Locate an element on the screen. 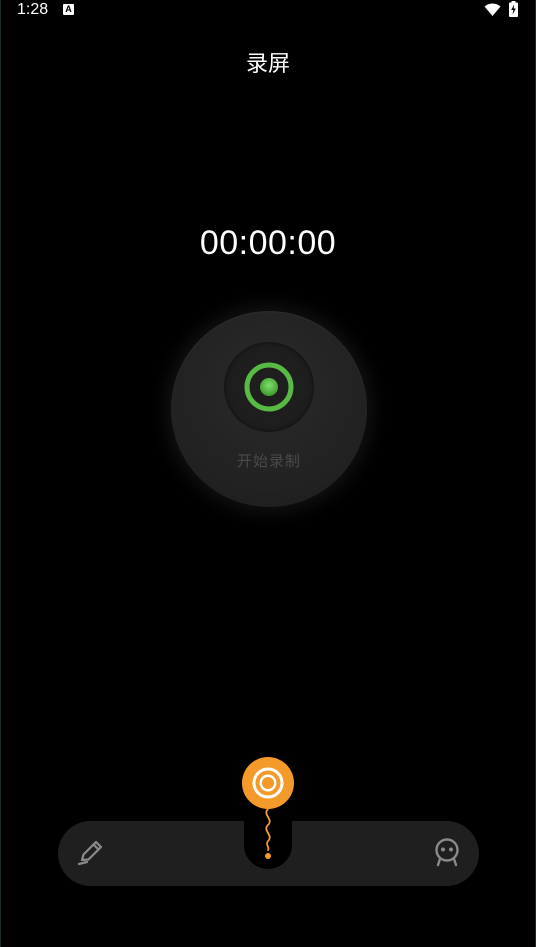 The image size is (536, 947). wifi-icon is located at coordinates (492, 11).